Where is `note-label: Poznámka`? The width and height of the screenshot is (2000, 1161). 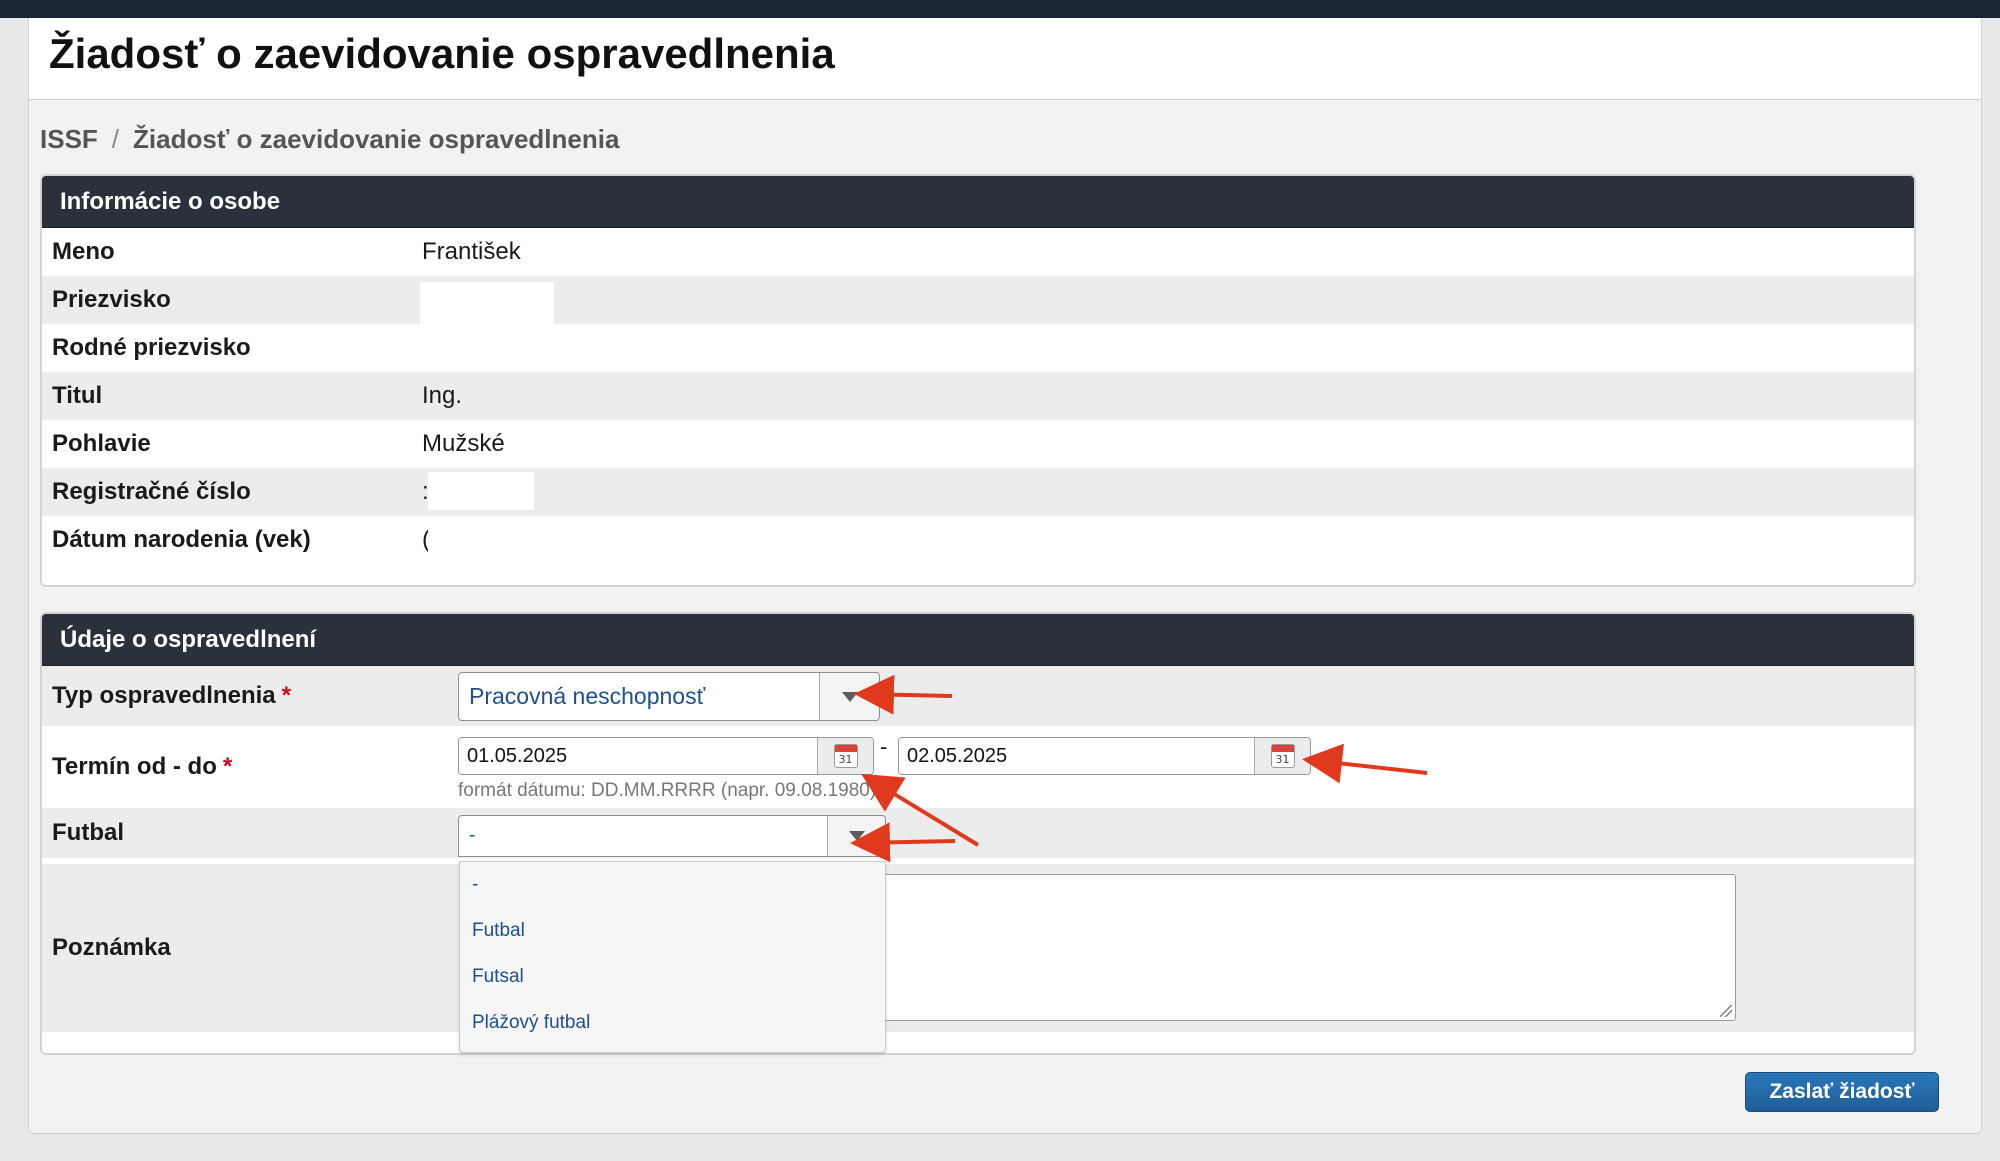 note-label: Poznámka is located at coordinates (111, 947).